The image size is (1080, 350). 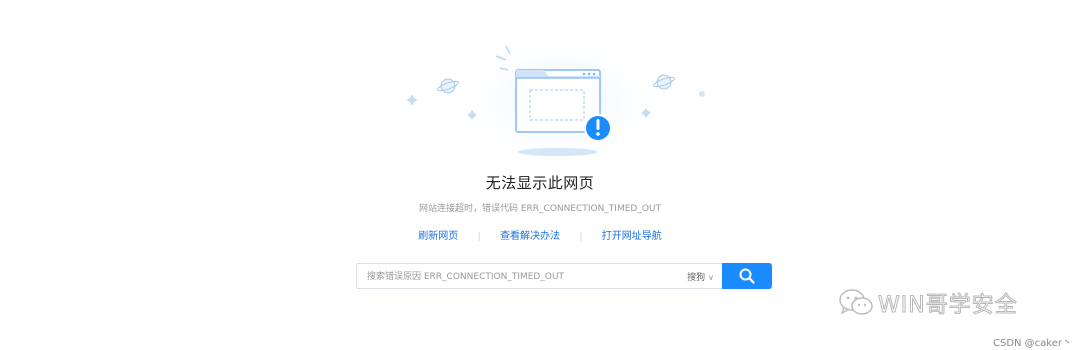 I want to click on exclamation-badge-icon, so click(x=598, y=128).